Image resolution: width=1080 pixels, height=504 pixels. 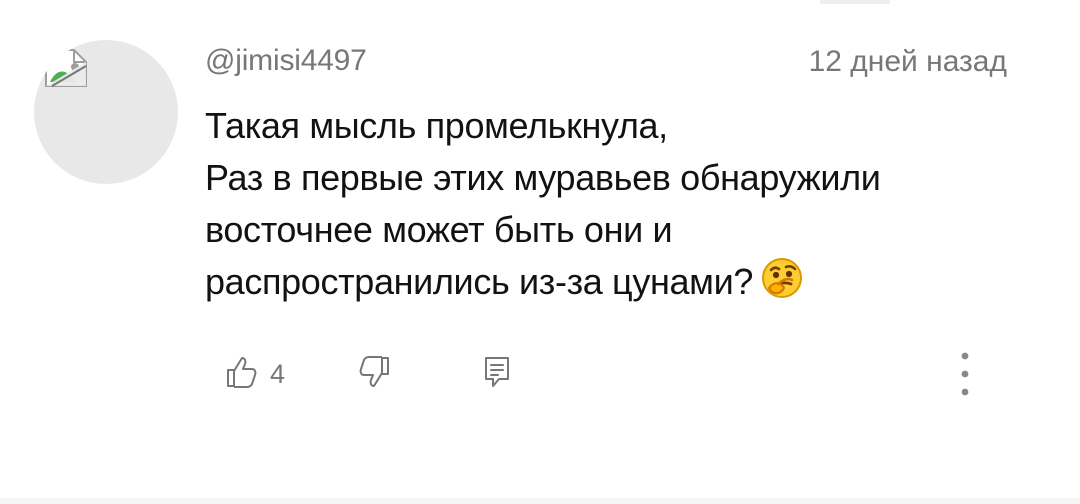 What do you see at coordinates (436, 125) in the screenshot?
I see `comment-text-line: Такая мысль промелькнула,` at bounding box center [436, 125].